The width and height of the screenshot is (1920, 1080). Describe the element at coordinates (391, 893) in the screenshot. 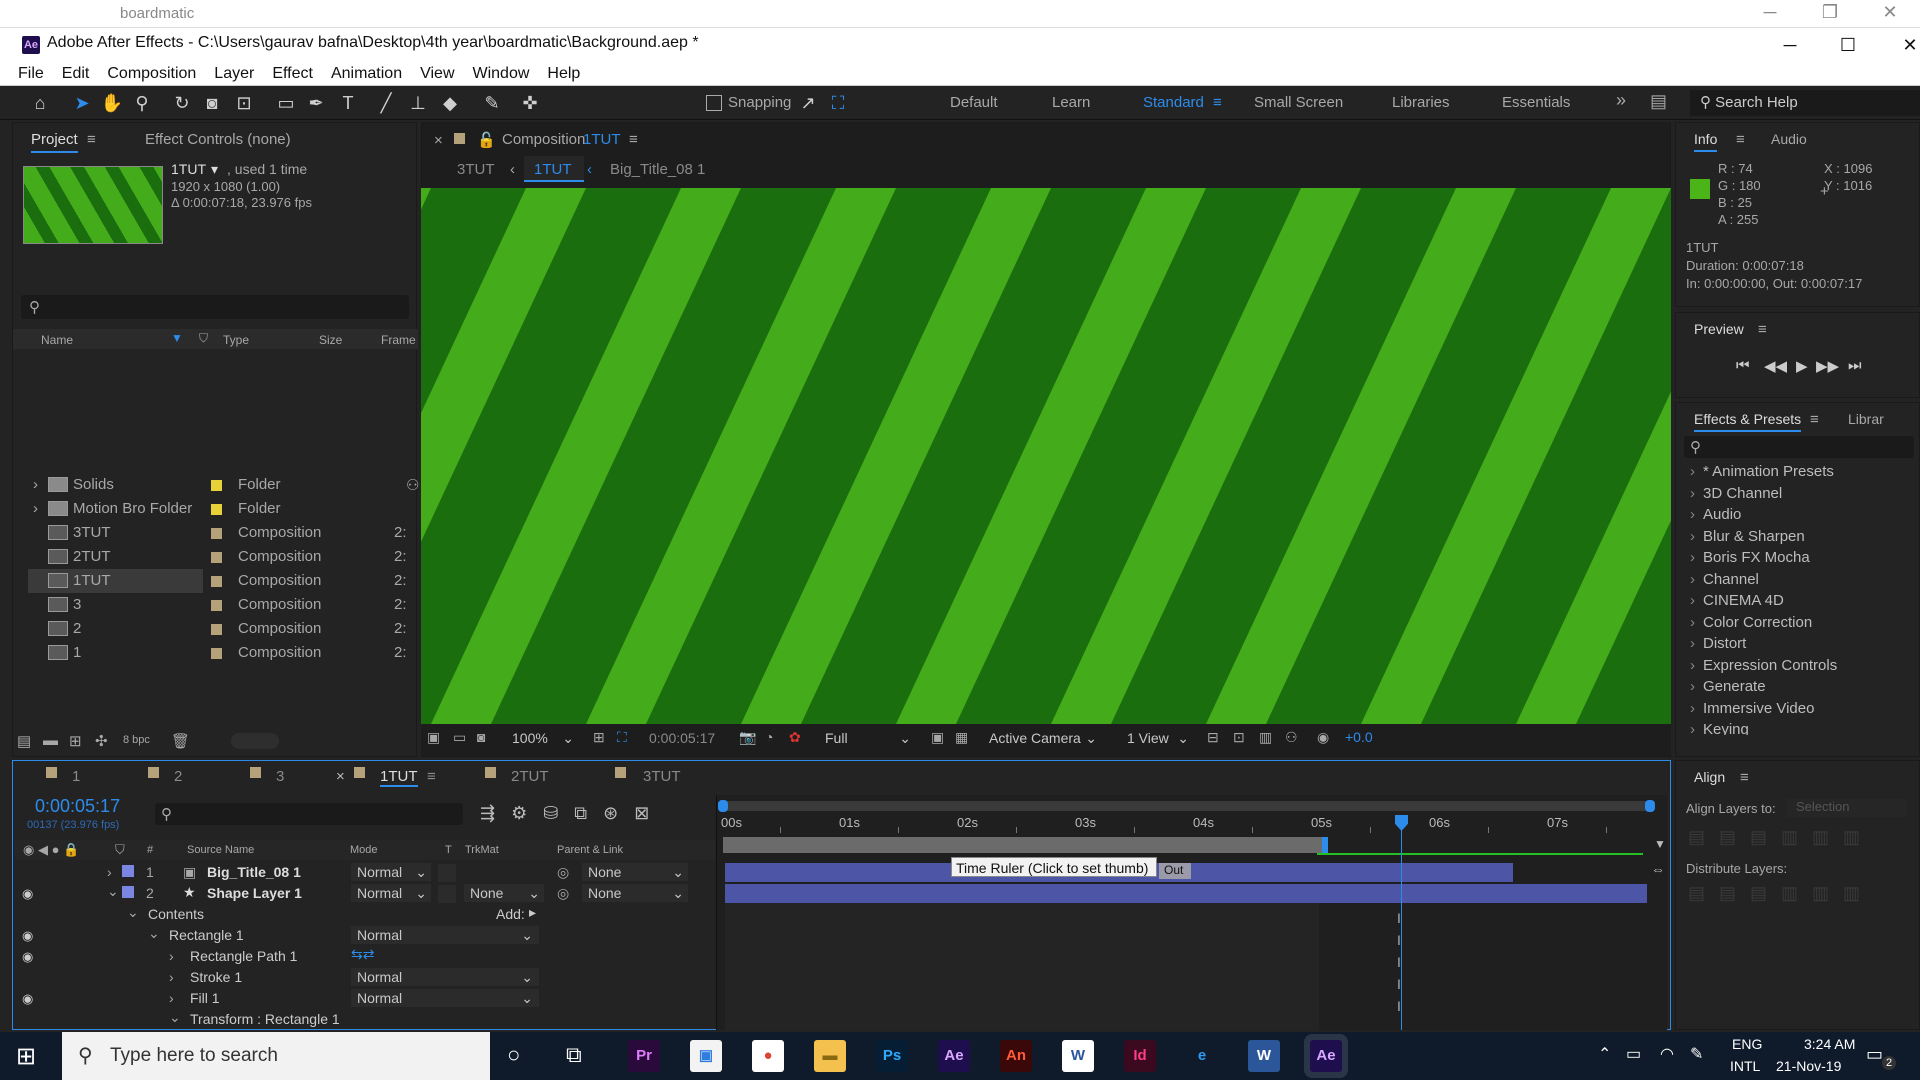

I see `layer-mode-dropdown: Normal ⌄` at that location.